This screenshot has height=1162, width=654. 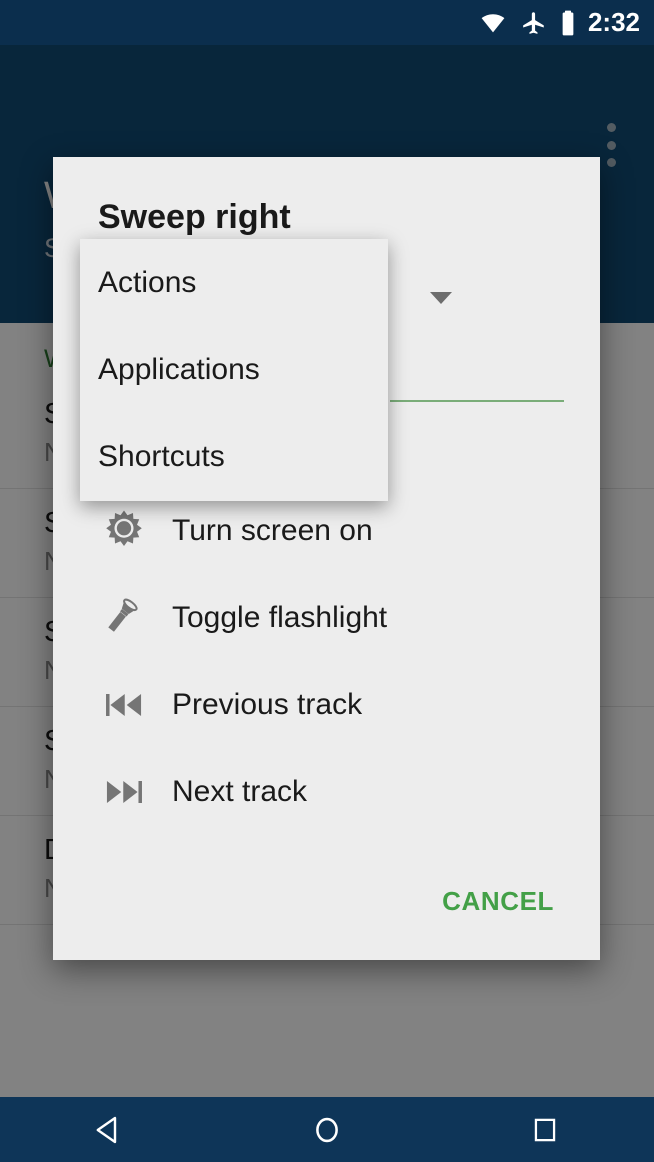 What do you see at coordinates (240, 791) in the screenshot?
I see `action-item-label: Next track` at bounding box center [240, 791].